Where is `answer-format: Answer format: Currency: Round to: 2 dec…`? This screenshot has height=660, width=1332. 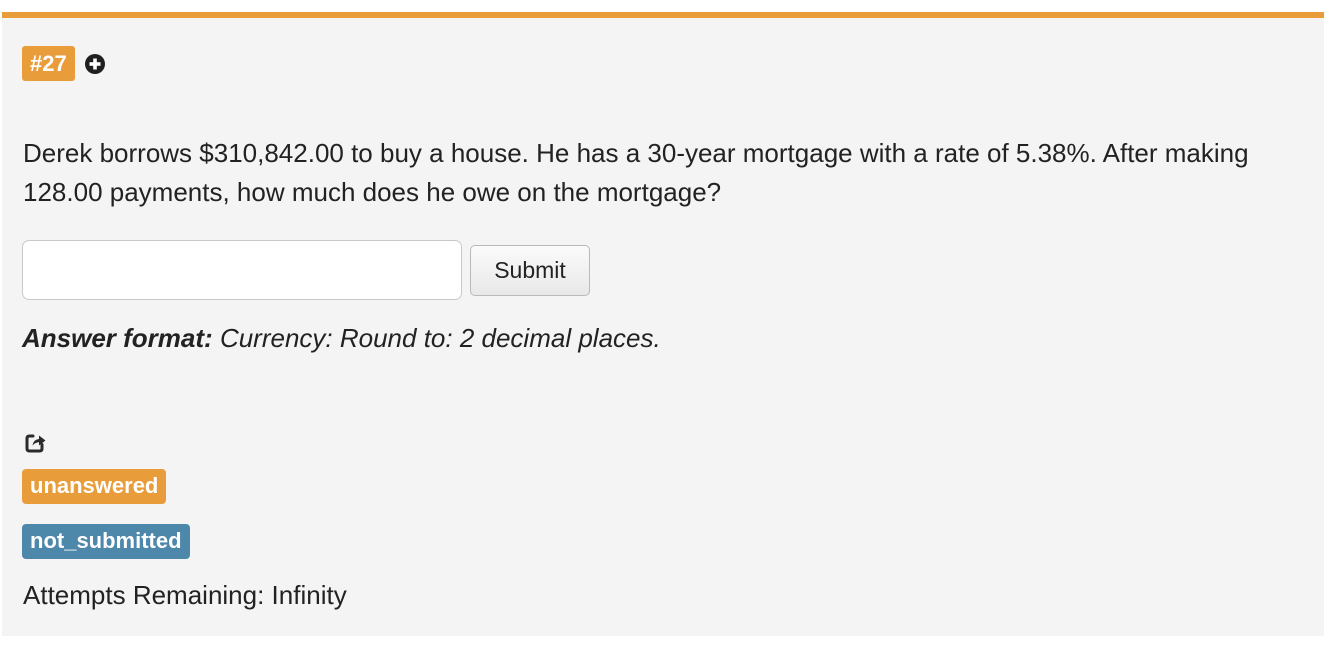 answer-format: Answer format: Currency: Round to: 2 dec… is located at coordinates (341, 338).